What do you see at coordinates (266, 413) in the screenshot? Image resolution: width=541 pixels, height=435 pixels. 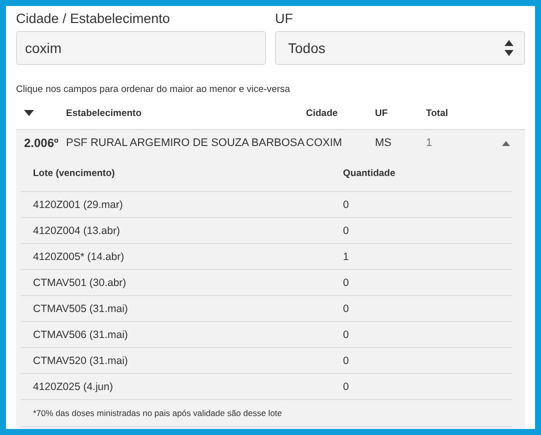 I see `footnote: *70% das doses ministradas no pais após validade são desse lote` at bounding box center [266, 413].